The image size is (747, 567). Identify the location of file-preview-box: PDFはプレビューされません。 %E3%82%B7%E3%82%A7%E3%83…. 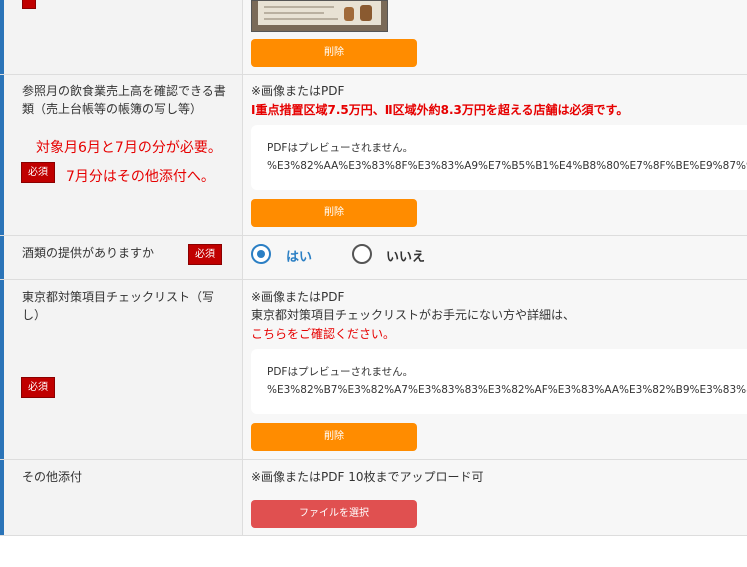
(499, 381).